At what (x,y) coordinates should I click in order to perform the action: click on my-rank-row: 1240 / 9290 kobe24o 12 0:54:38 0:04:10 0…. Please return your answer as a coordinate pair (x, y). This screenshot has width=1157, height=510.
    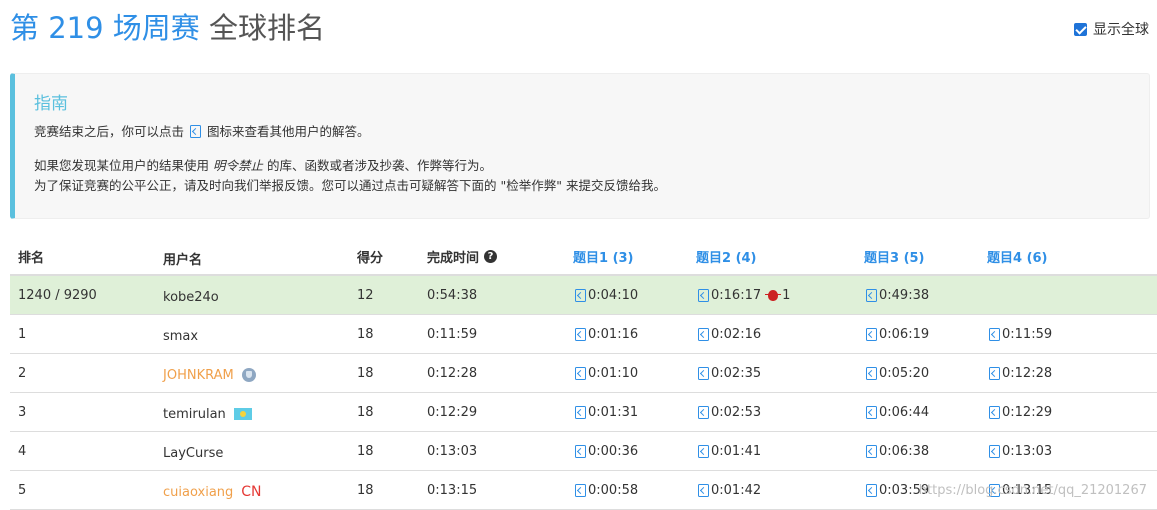
    Looking at the image, I should click on (583, 295).